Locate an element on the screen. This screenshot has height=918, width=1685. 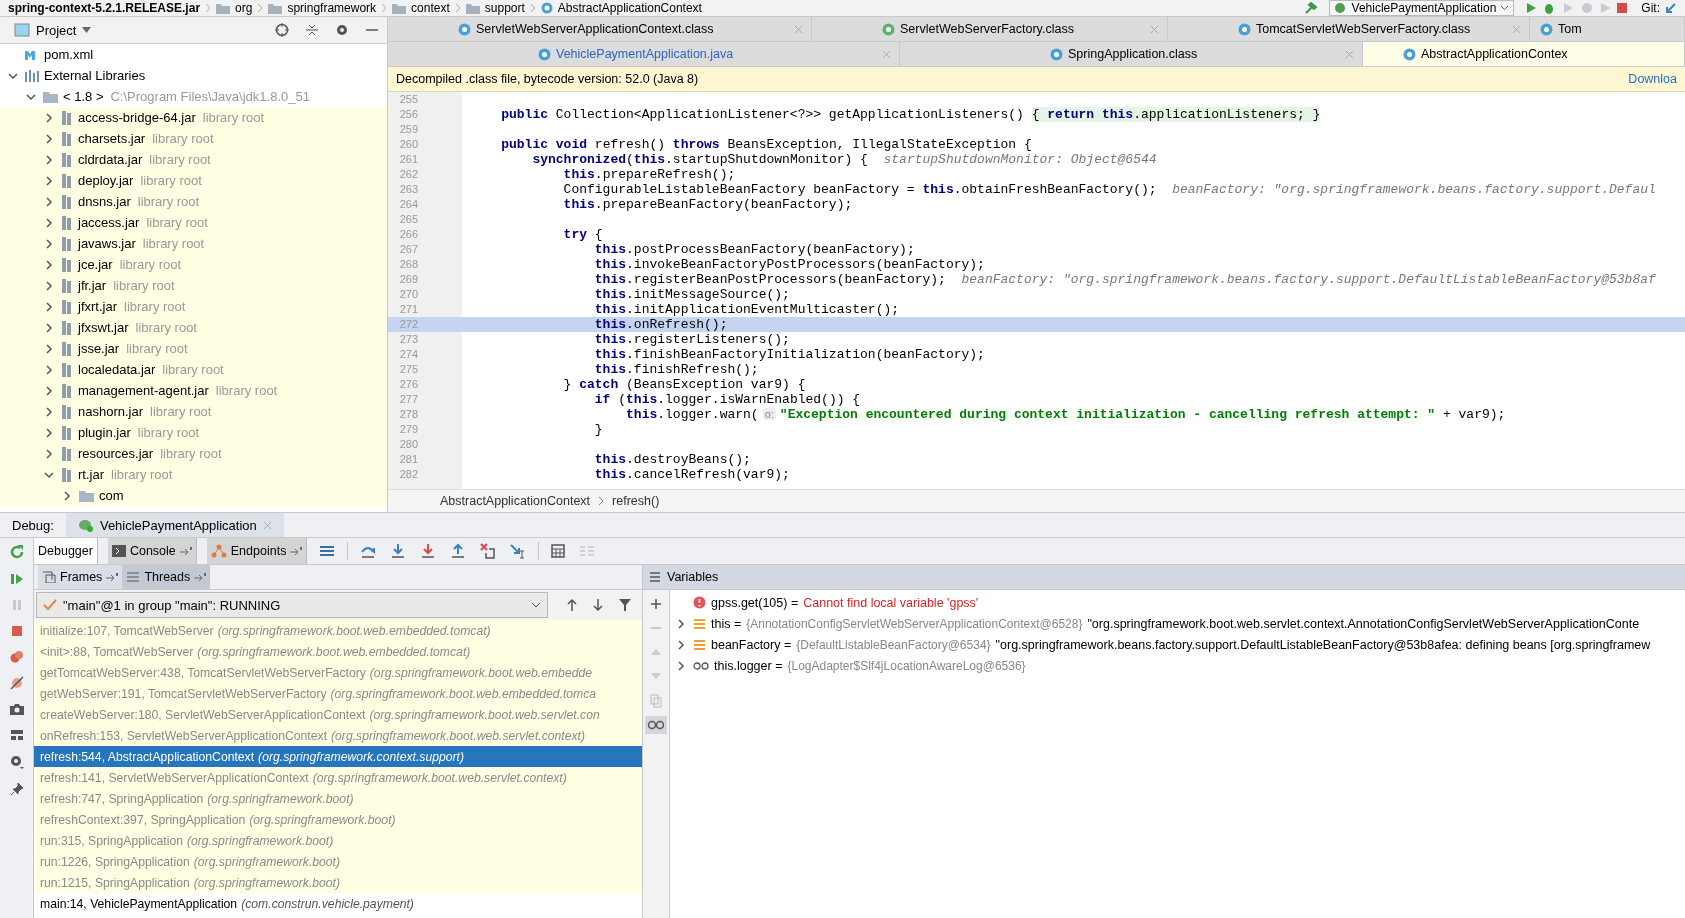
tree-item: nashorn.jar is located at coordinates (111, 411).